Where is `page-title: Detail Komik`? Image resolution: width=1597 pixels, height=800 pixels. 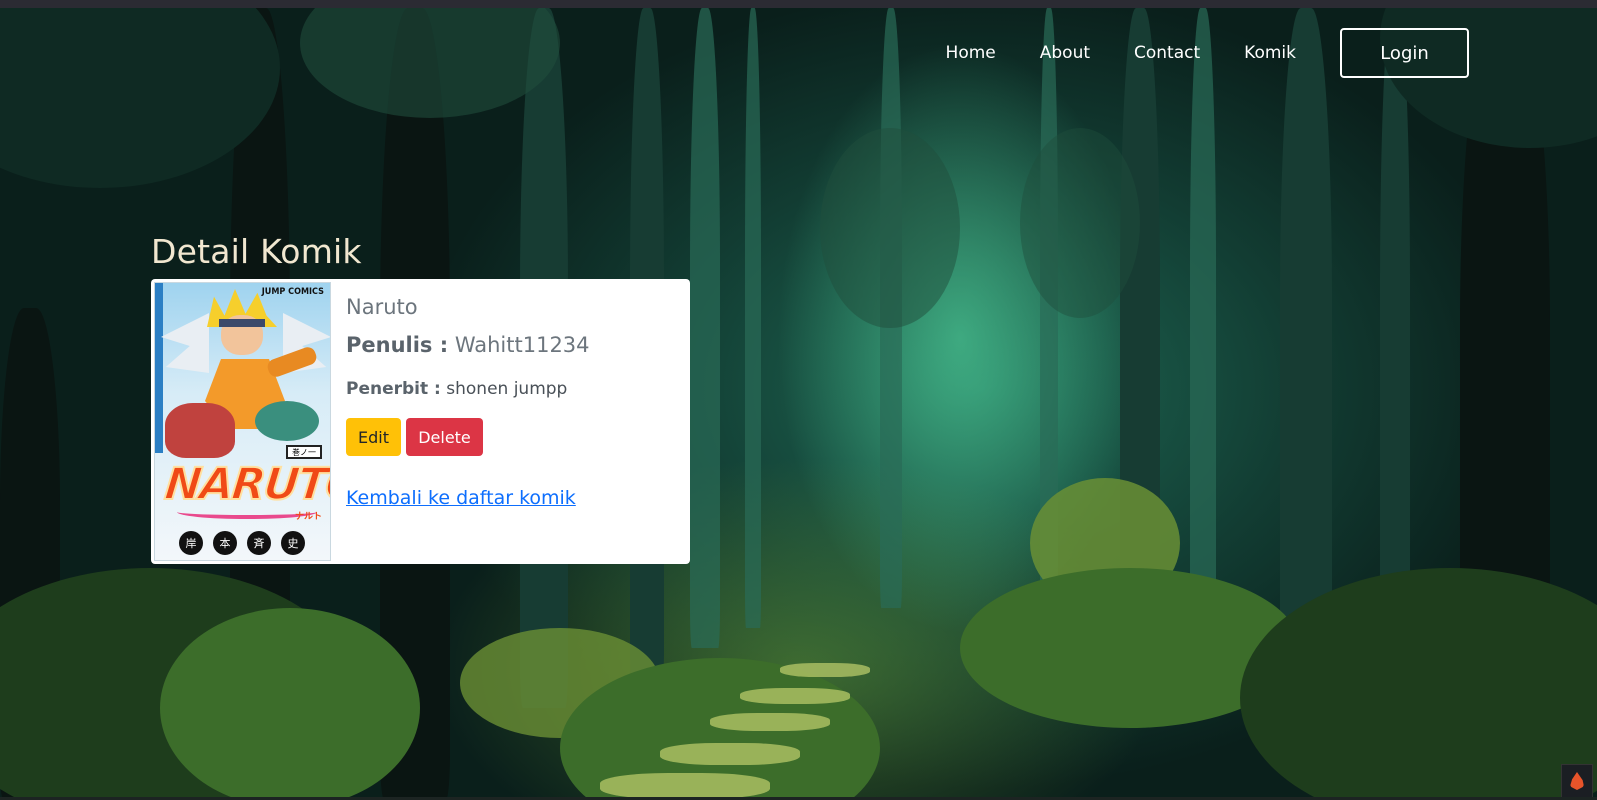 page-title: Detail Komik is located at coordinates (256, 251).